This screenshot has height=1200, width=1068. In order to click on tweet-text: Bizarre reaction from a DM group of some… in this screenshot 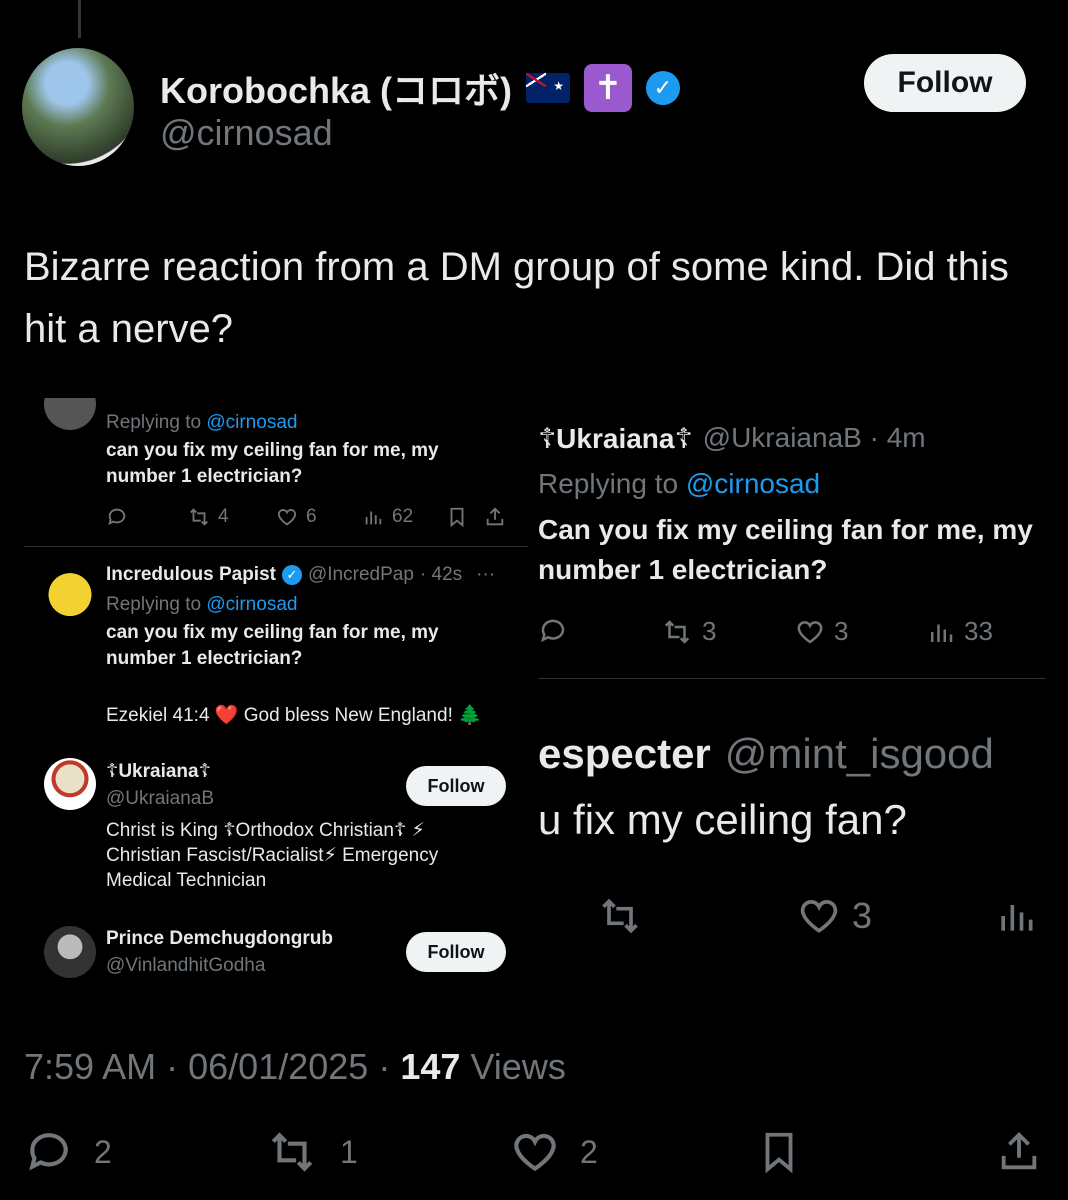, I will do `click(516, 298)`.